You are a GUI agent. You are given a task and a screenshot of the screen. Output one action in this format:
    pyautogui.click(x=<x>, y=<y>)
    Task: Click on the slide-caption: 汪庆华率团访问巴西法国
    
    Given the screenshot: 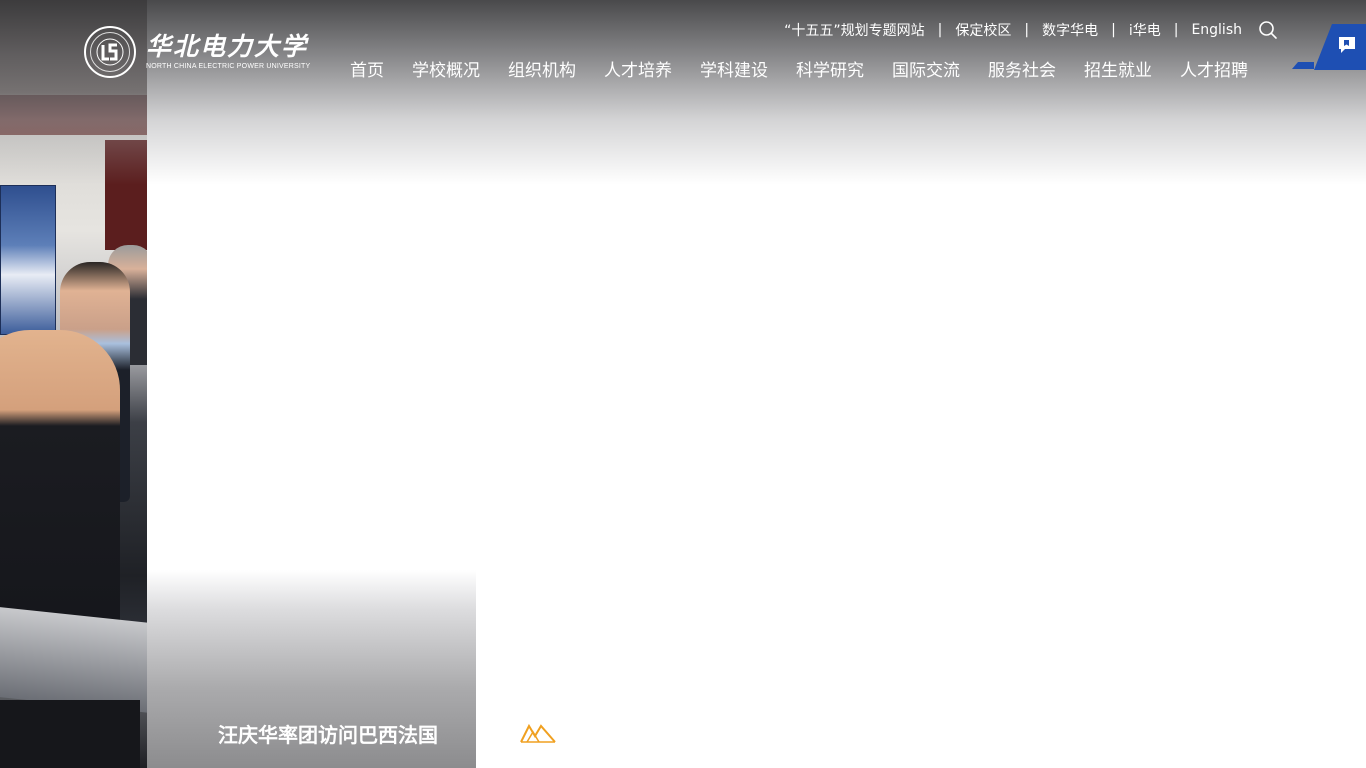 What is the action you would take?
    pyautogui.click(x=328, y=733)
    